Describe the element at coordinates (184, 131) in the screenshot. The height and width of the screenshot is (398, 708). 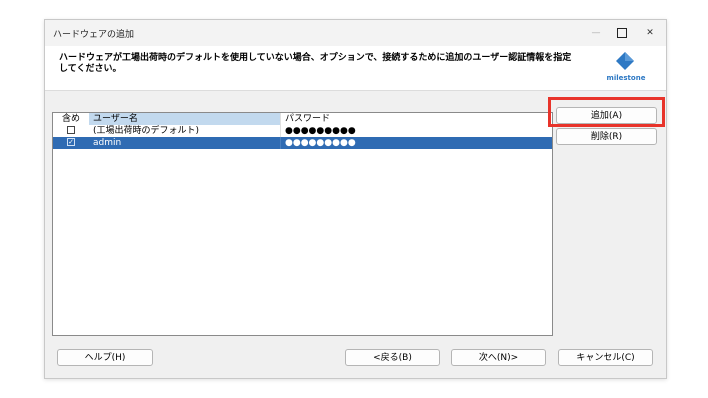
I see `username-cell: (工場出荷時のデフォルト)` at that location.